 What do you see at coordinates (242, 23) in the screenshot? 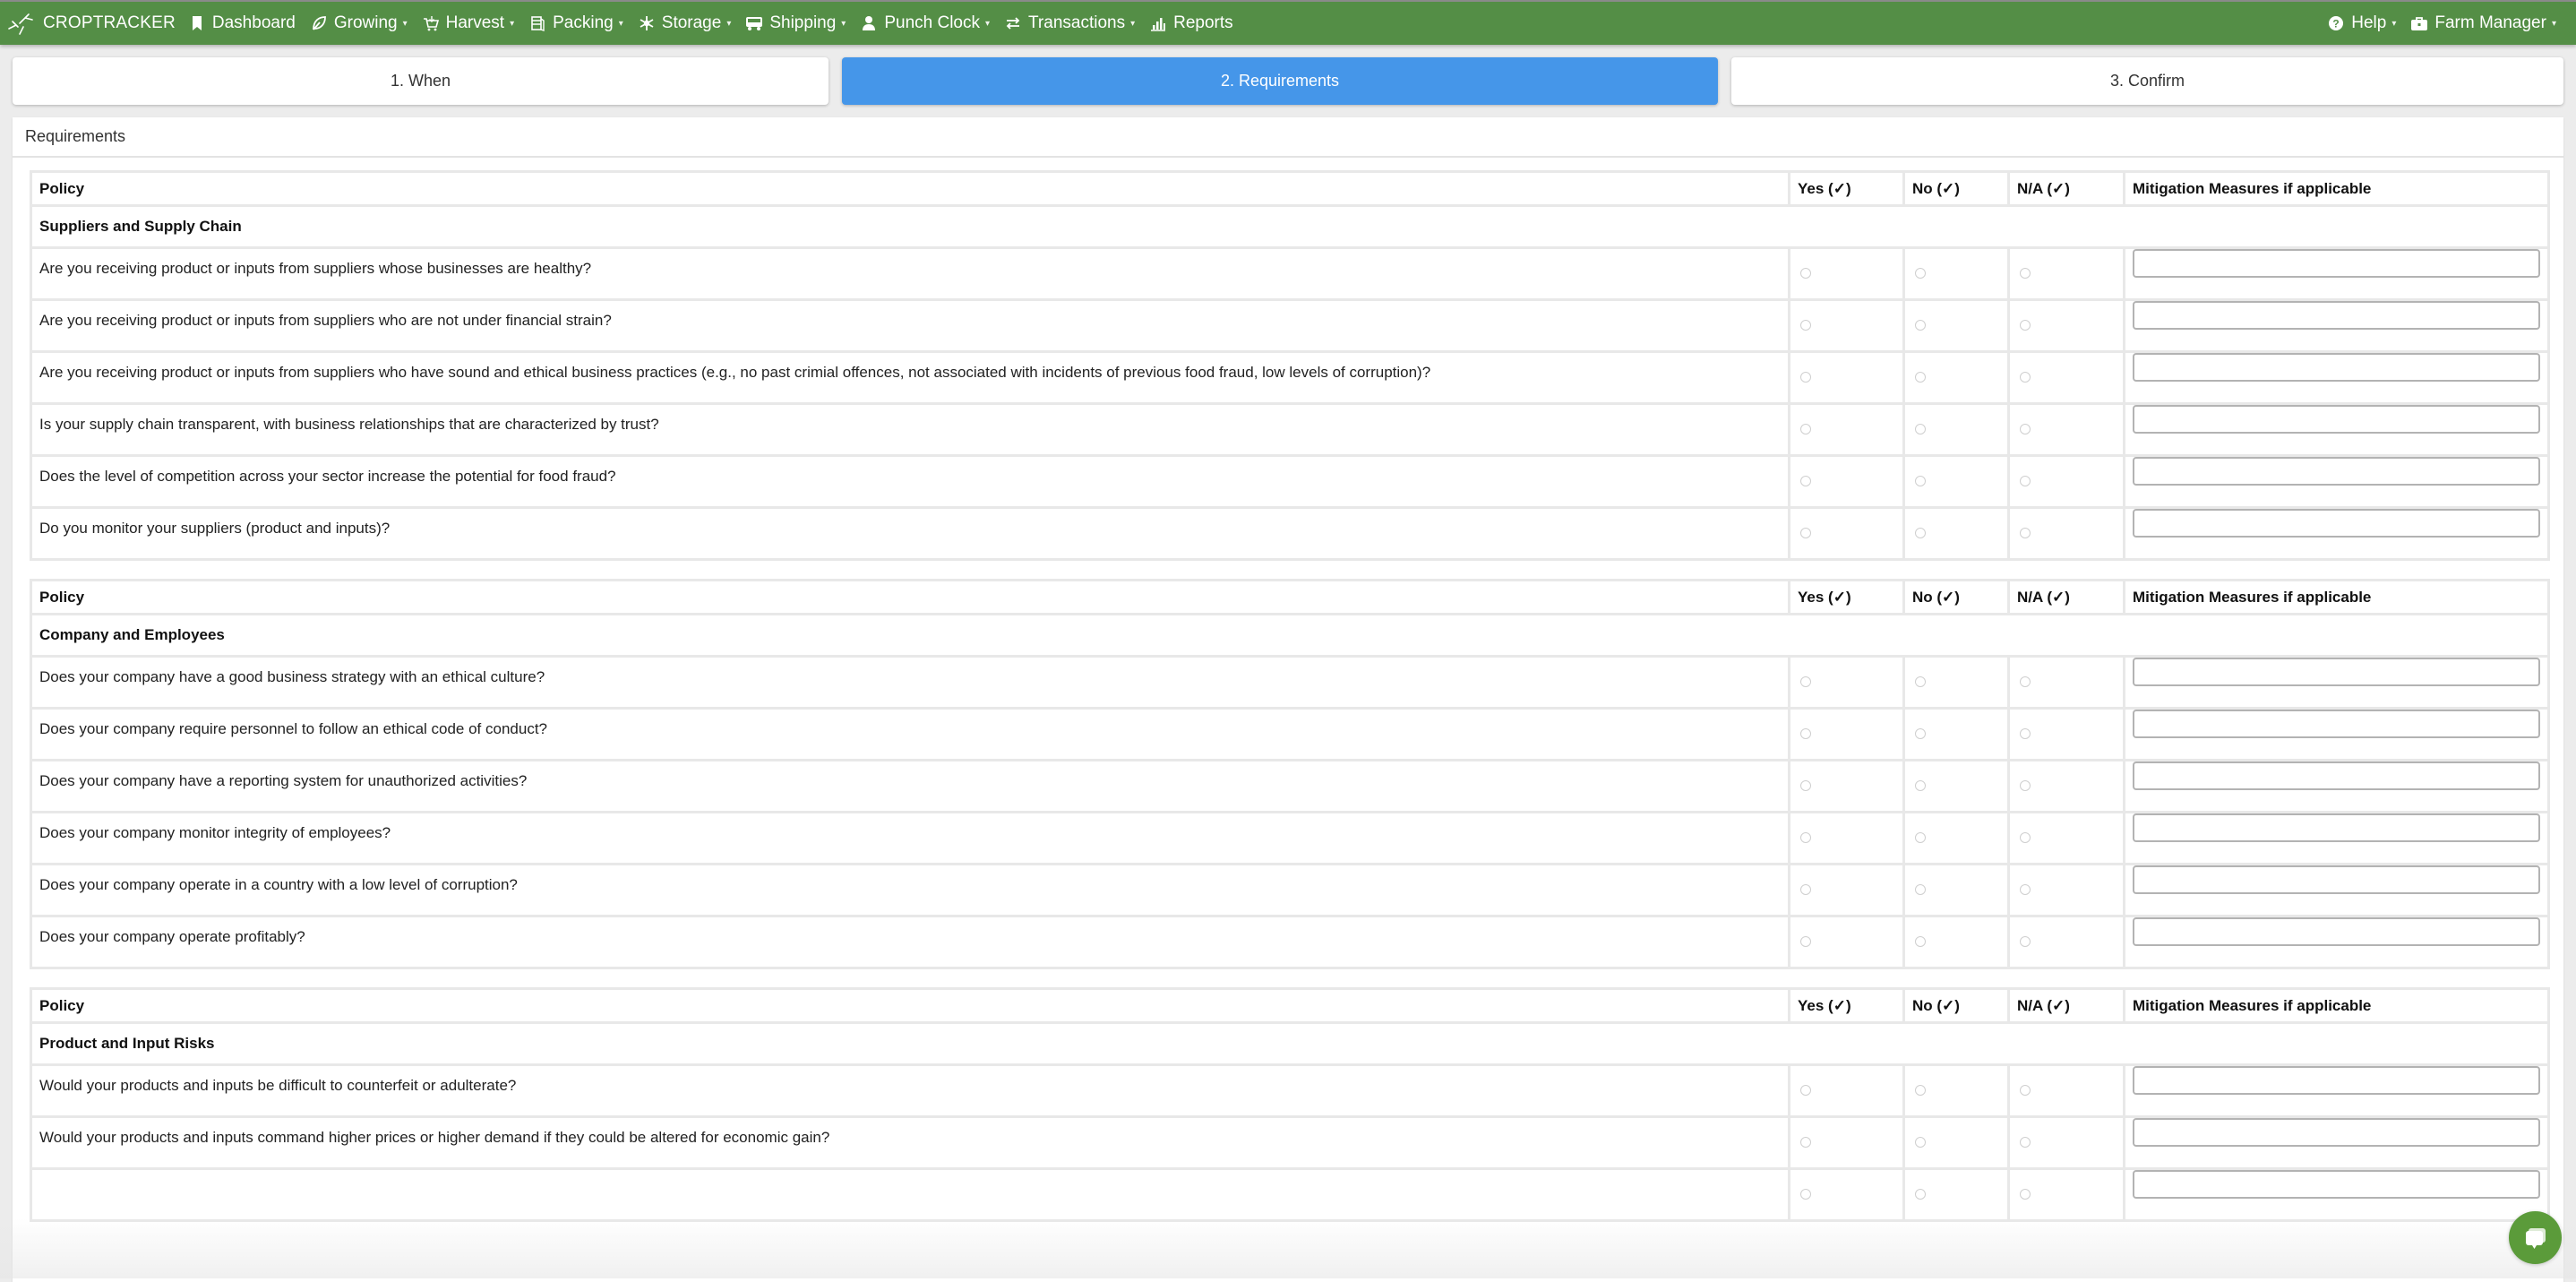
I see `nav-dashboard: Dashboard` at bounding box center [242, 23].